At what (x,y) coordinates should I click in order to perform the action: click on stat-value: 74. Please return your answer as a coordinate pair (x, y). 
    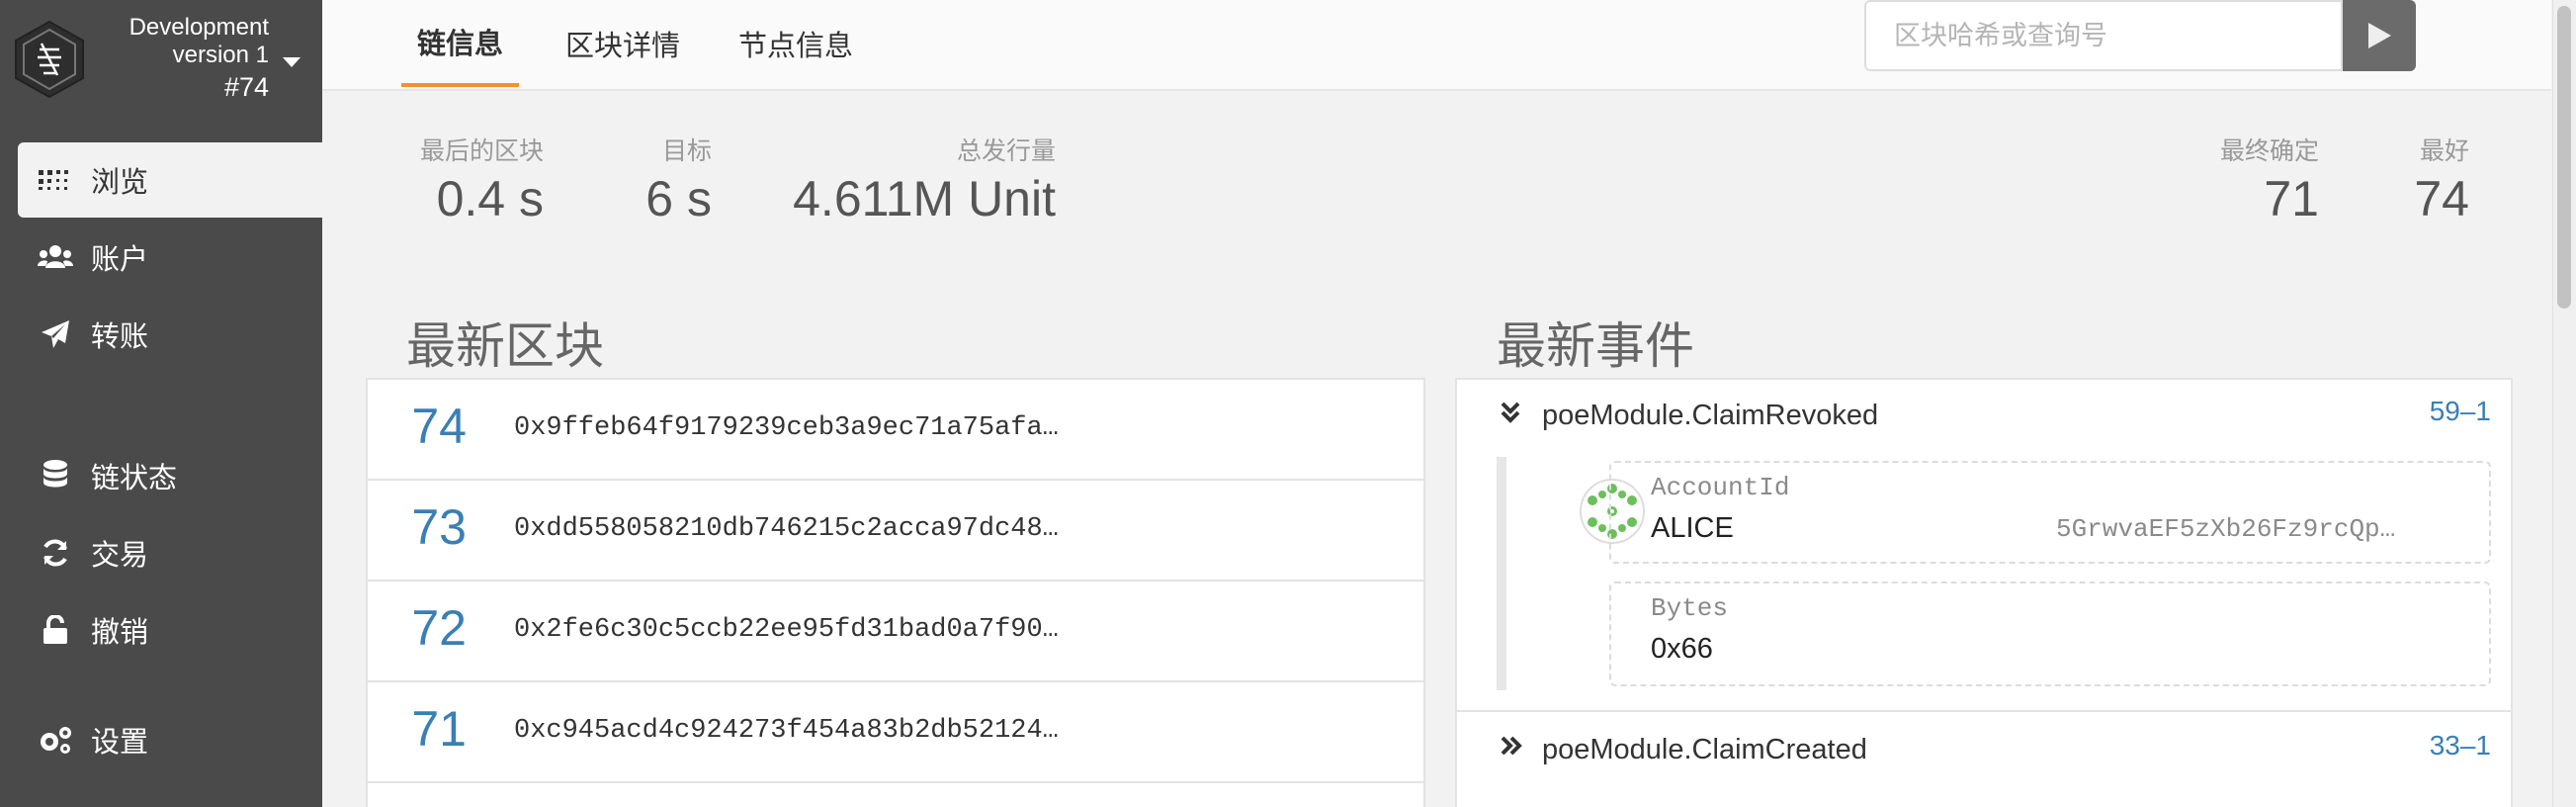
    Looking at the image, I should click on (2441, 198).